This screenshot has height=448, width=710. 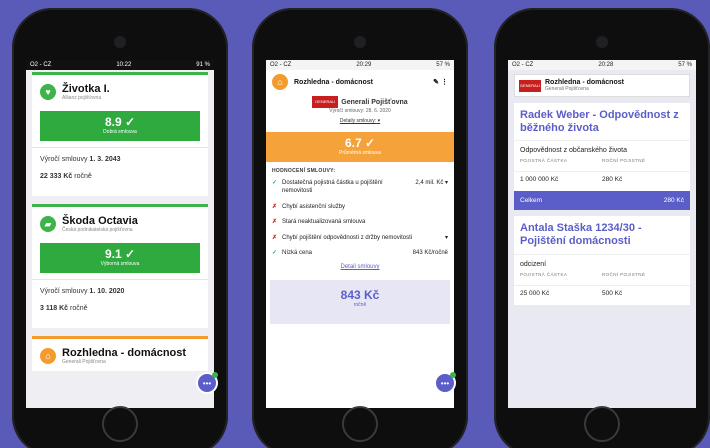 What do you see at coordinates (333, 82) in the screenshot?
I see `contract-title: Rozhledna - domácnost` at bounding box center [333, 82].